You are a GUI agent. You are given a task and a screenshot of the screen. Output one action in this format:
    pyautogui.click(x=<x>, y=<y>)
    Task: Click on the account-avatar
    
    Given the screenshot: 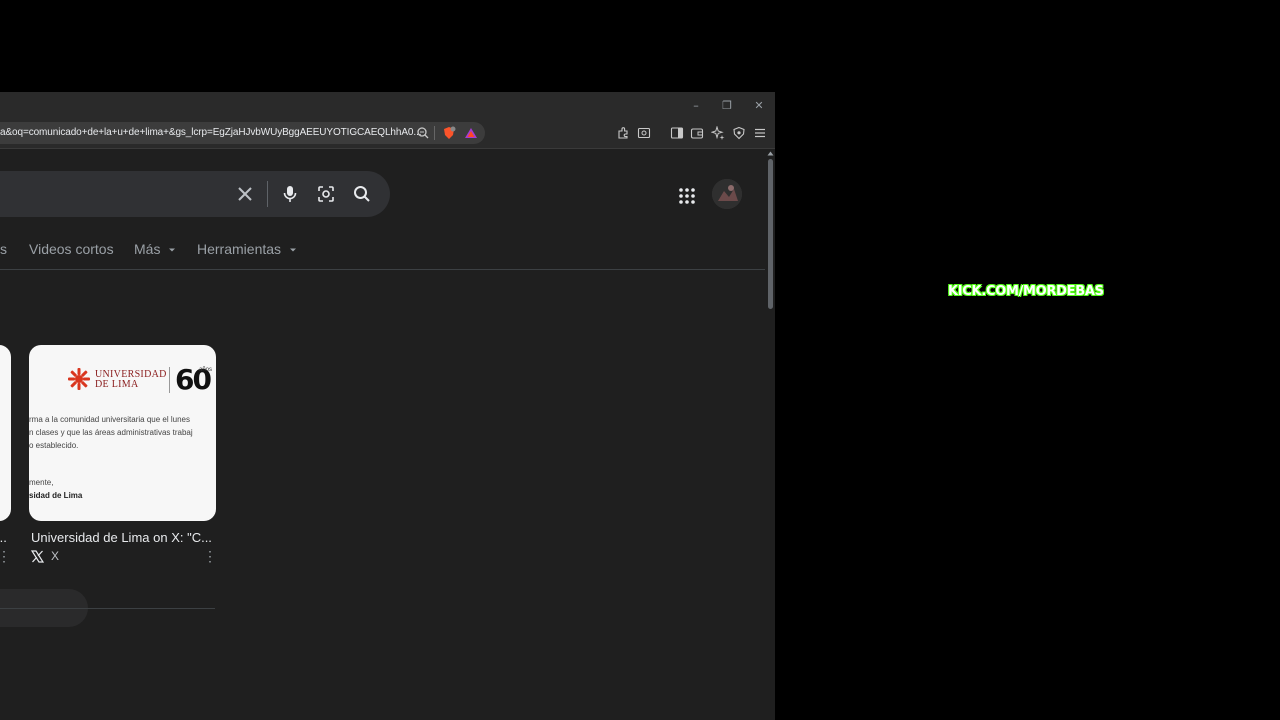 What is the action you would take?
    pyautogui.click(x=727, y=194)
    